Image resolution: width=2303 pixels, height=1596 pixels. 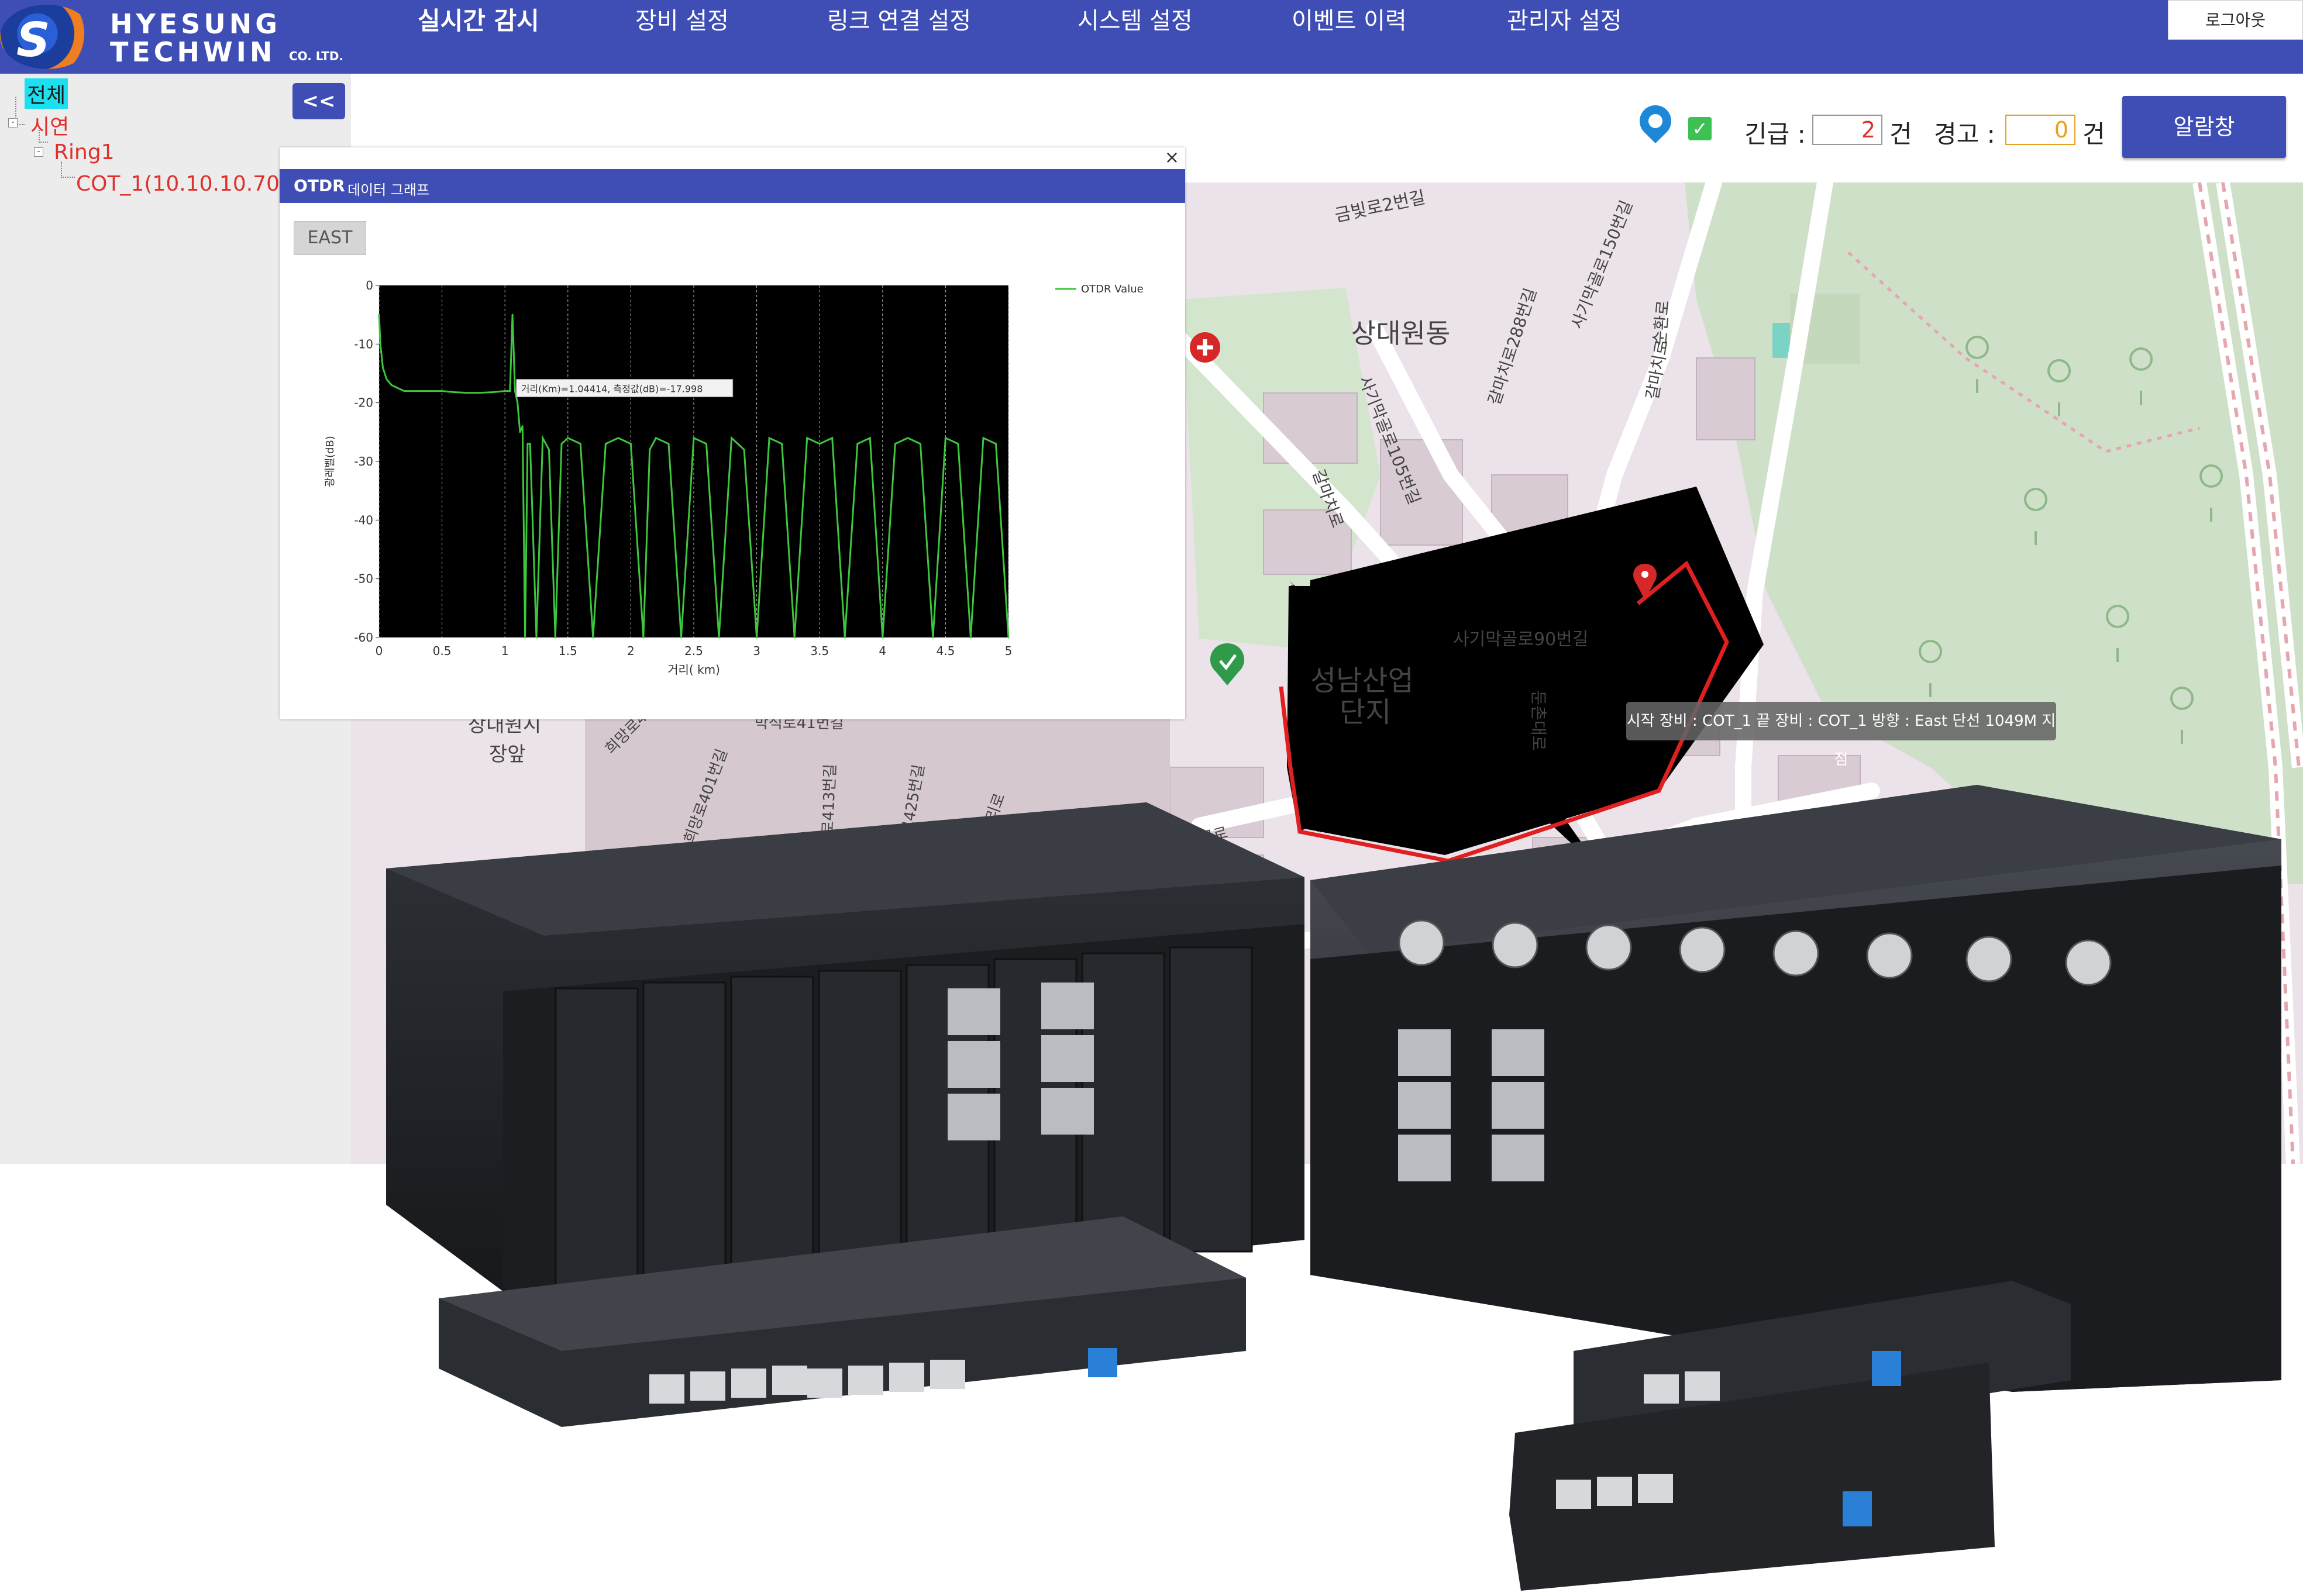 I want to click on close-button: ×, so click(x=1172, y=157).